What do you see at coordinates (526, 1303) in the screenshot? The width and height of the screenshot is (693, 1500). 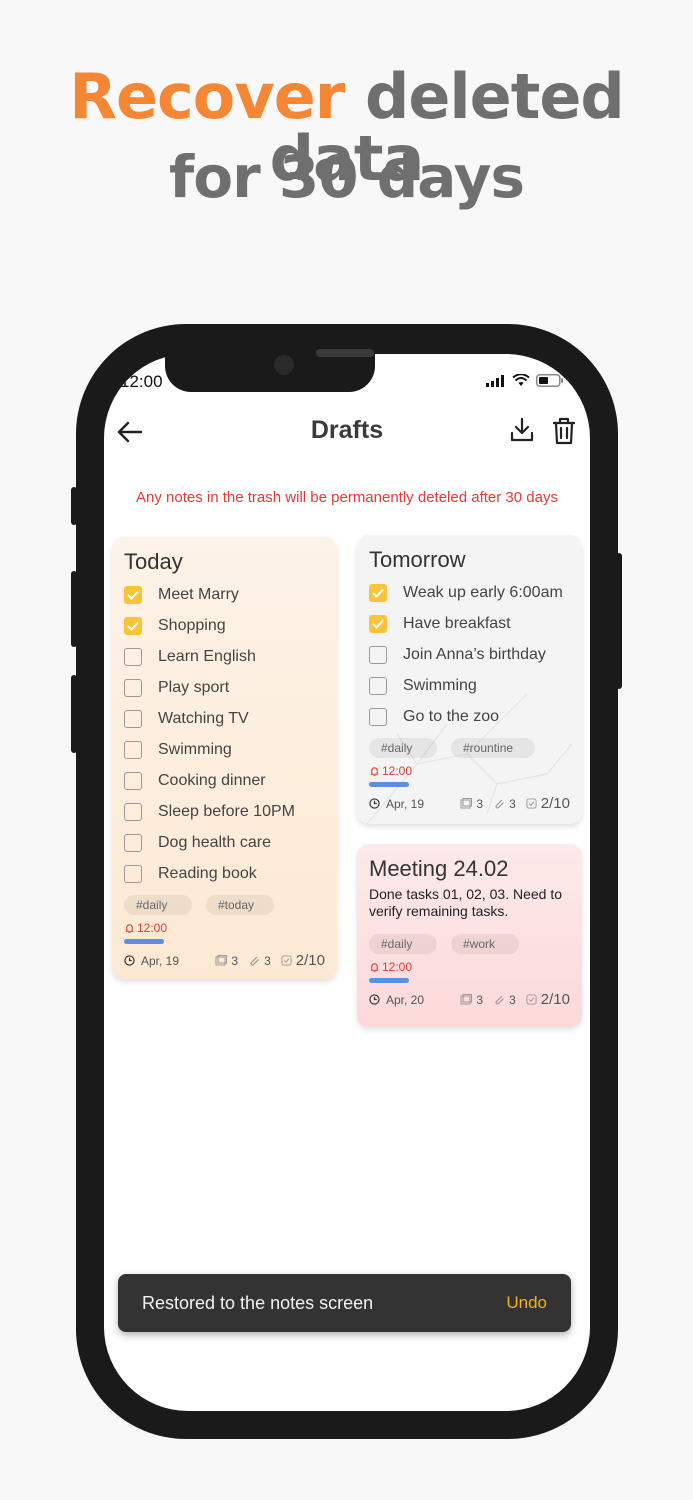 I see `undo-button: Undo` at bounding box center [526, 1303].